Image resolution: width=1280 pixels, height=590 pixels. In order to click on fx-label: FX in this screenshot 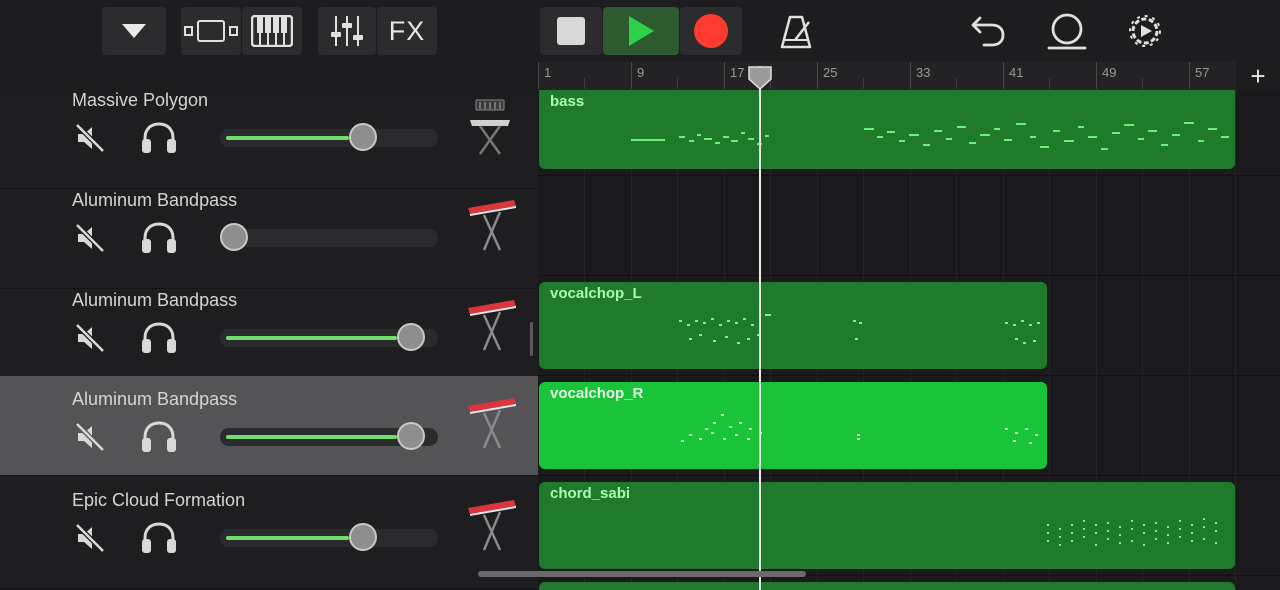, I will do `click(407, 30)`.